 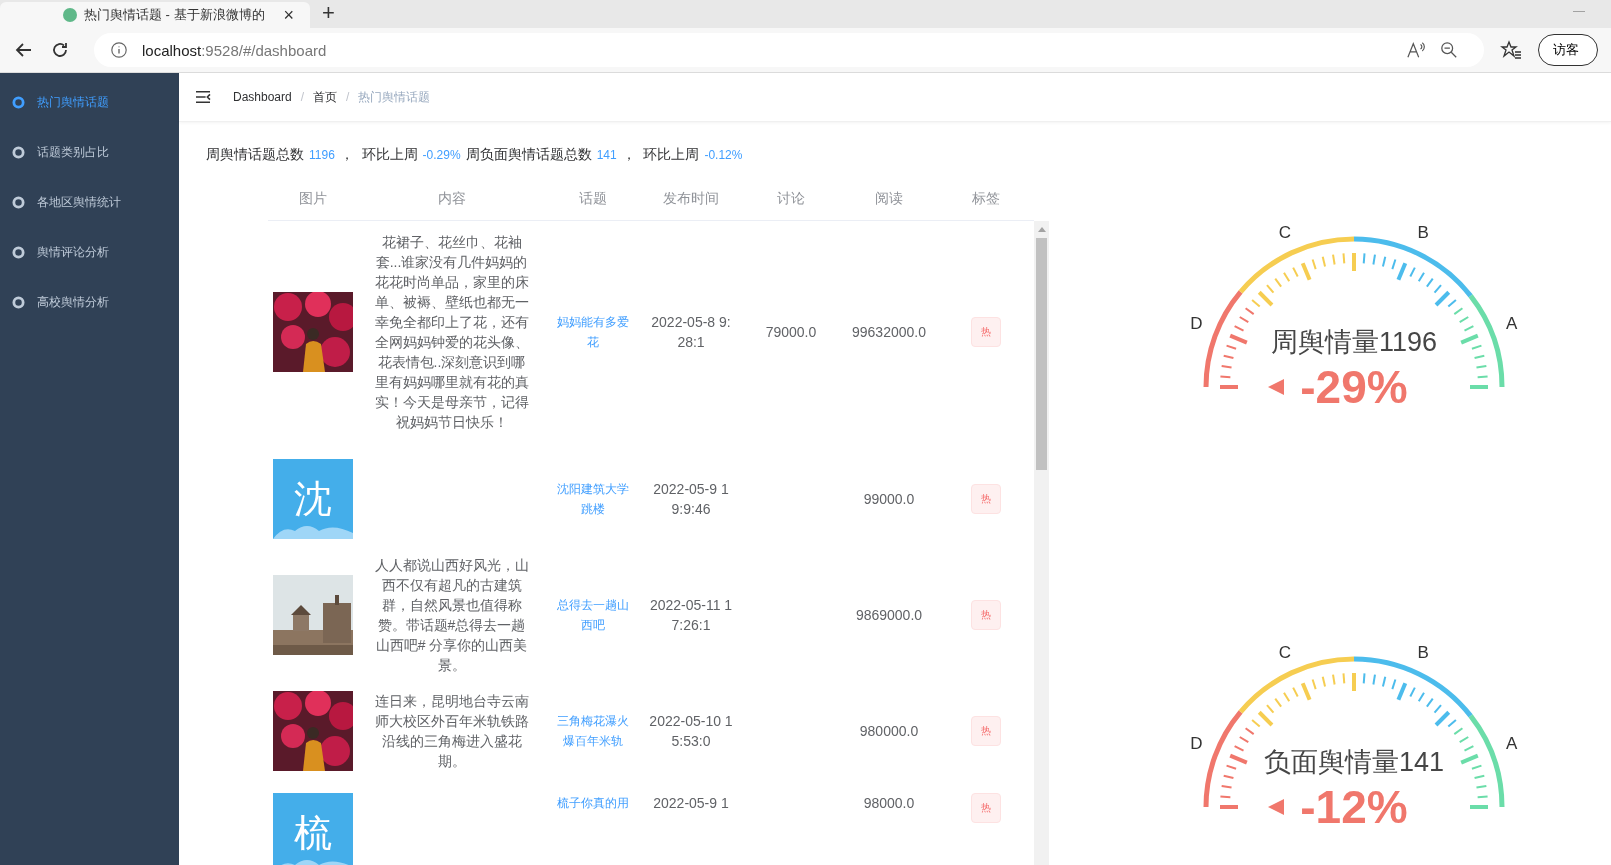 I want to click on sidebar-item: 话题类别占比, so click(x=89, y=152).